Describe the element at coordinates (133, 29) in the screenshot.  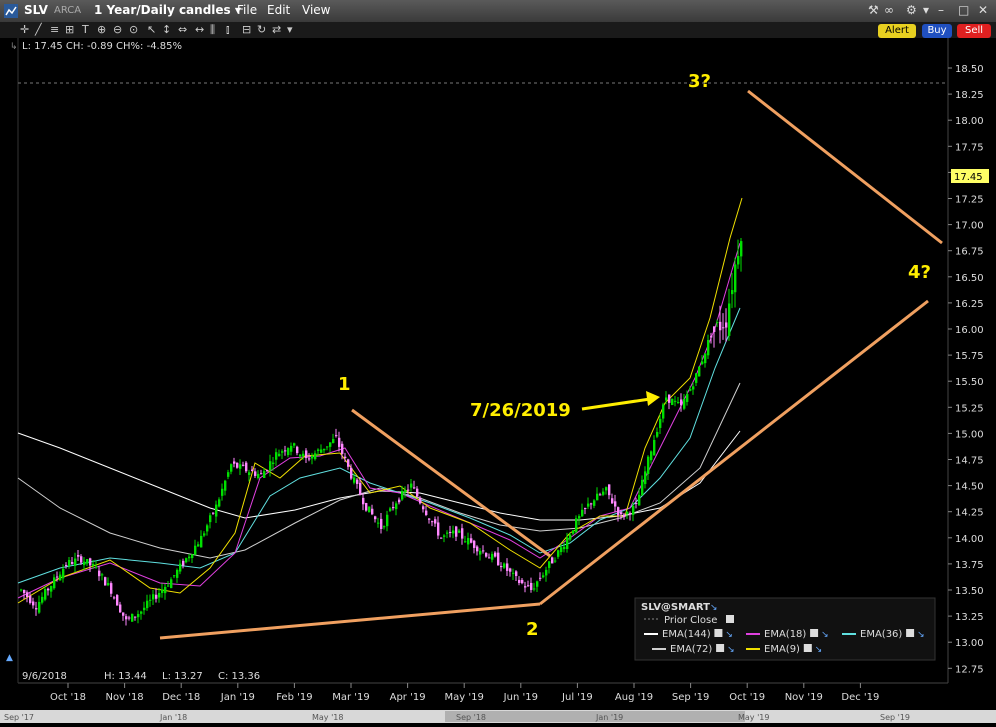
I see `zoom-fit-icon: ⊙` at that location.